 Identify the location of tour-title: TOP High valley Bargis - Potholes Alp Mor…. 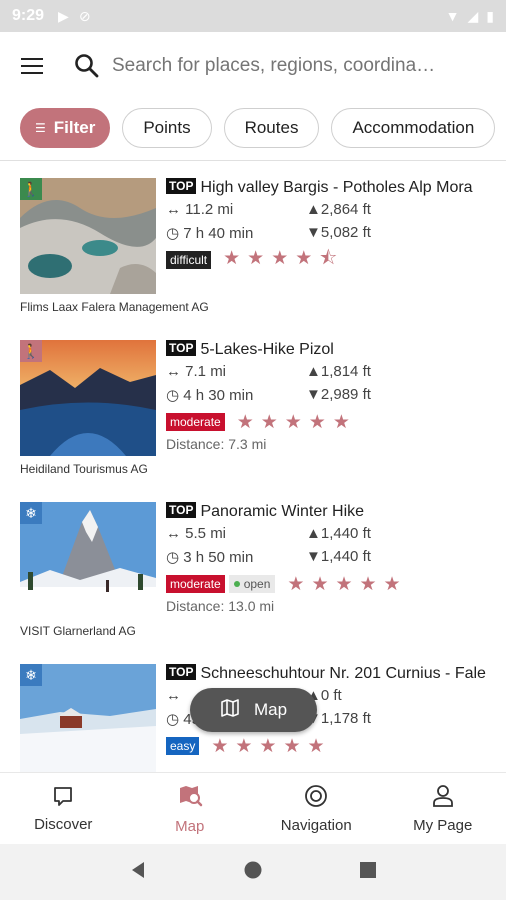
(331, 188).